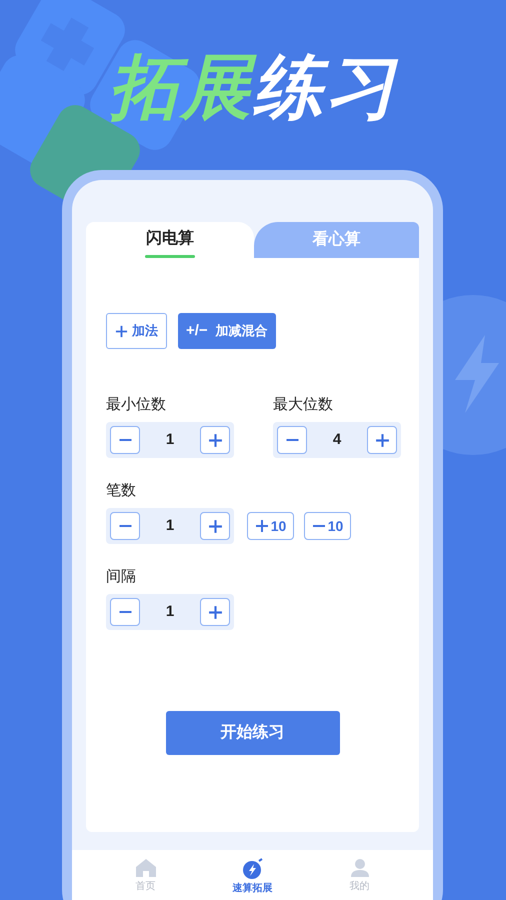 The image size is (506, 900). Describe the element at coordinates (227, 331) in the screenshot. I see `mode-button: +/− 加减混合` at that location.